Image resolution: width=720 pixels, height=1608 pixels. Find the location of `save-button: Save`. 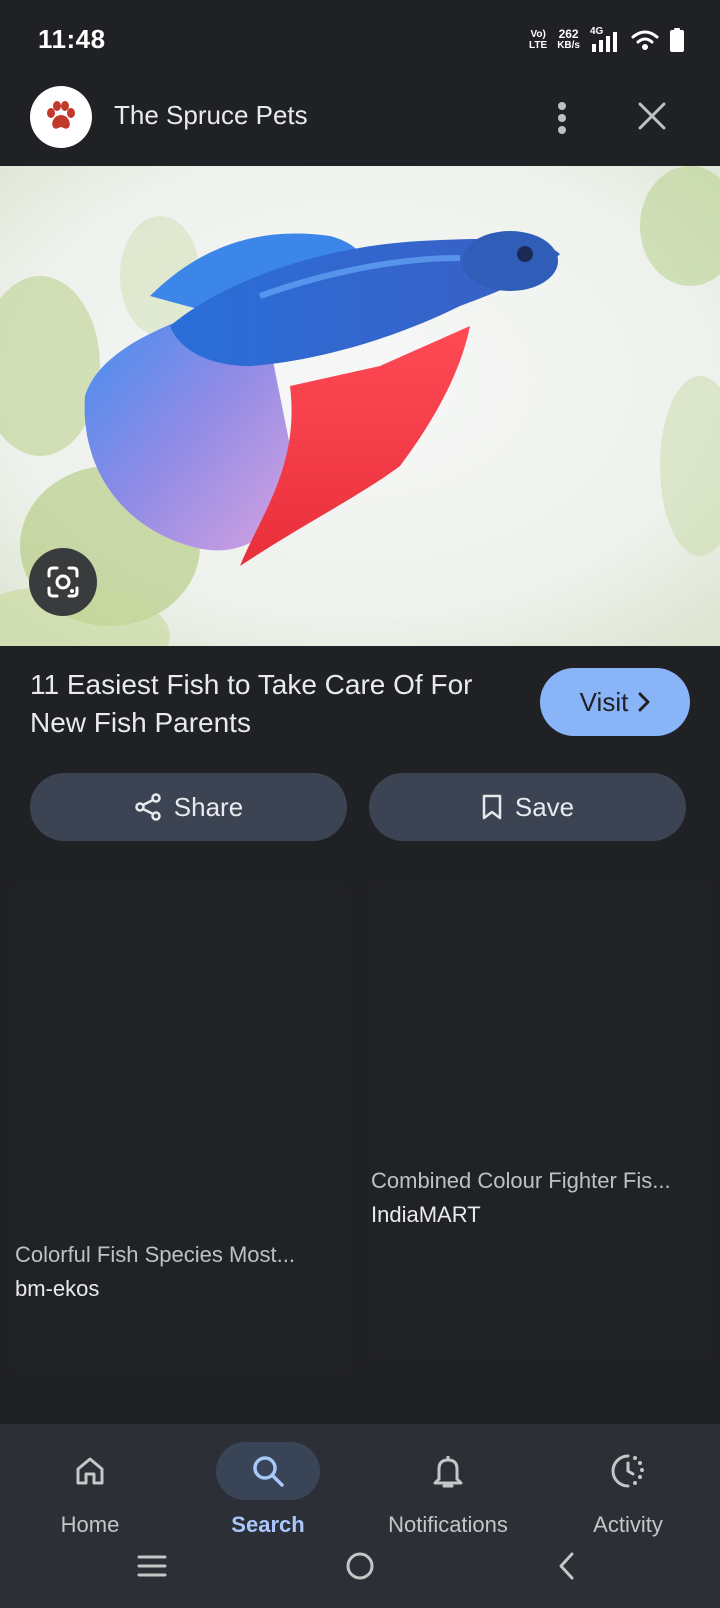

save-button: Save is located at coordinates (527, 807).